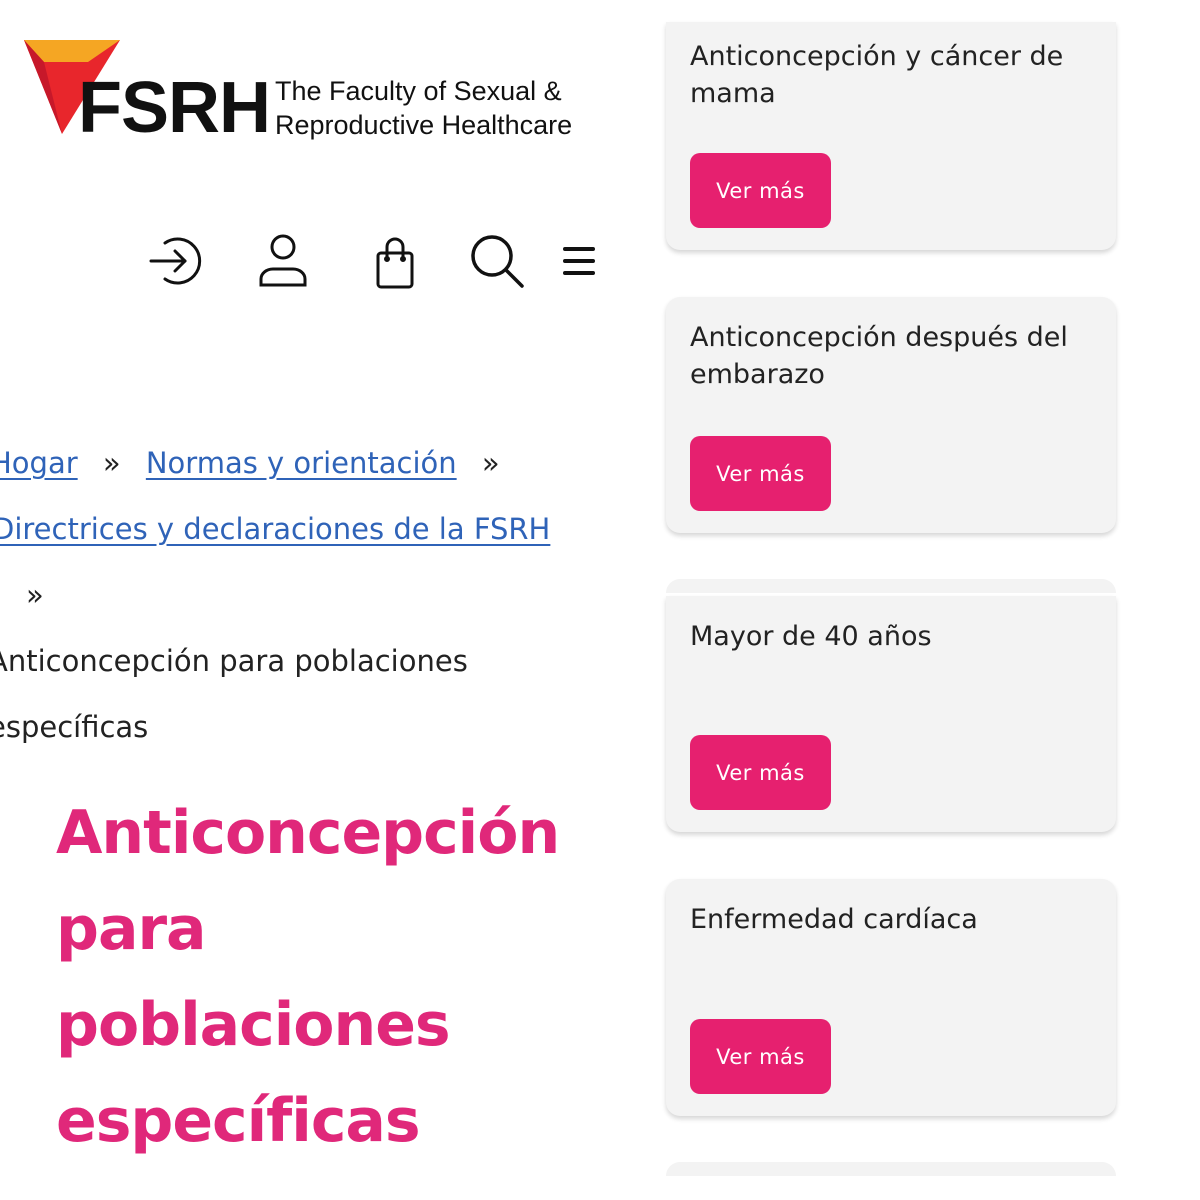 Image resolution: width=1200 pixels, height=1200 pixels. I want to click on page-title-line: específicas, so click(238, 1121).